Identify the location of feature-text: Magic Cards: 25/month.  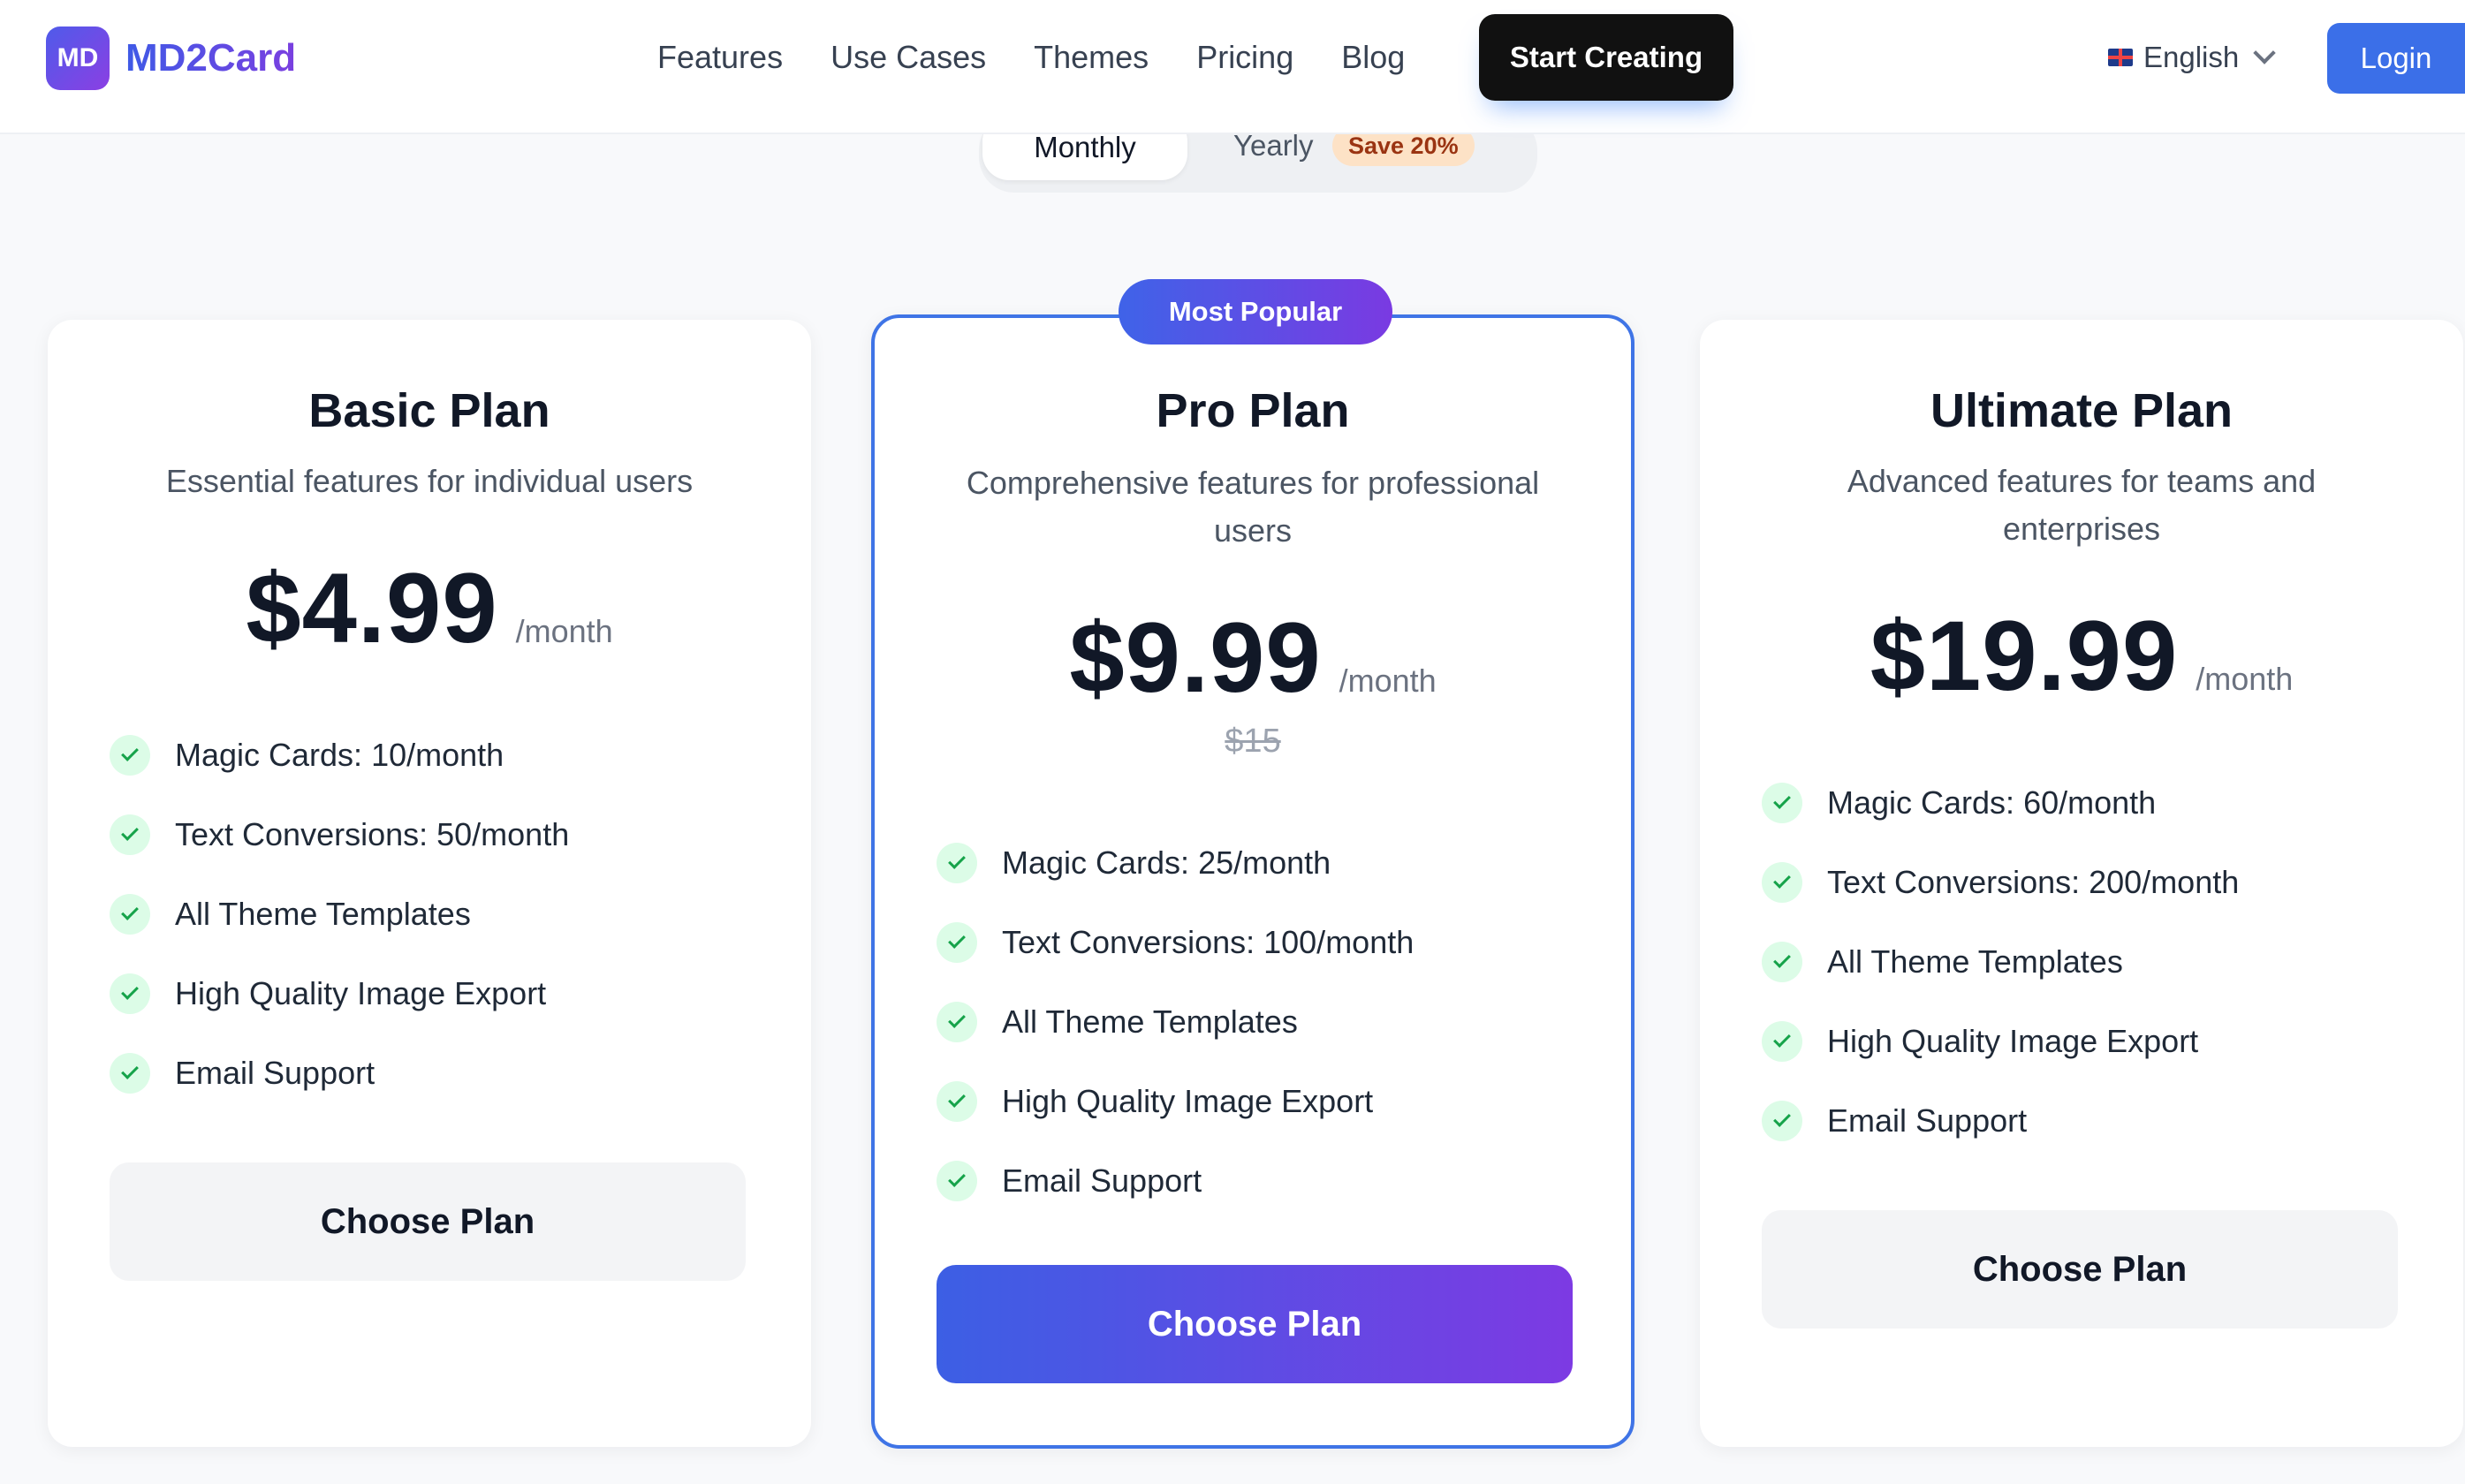
(1166, 862).